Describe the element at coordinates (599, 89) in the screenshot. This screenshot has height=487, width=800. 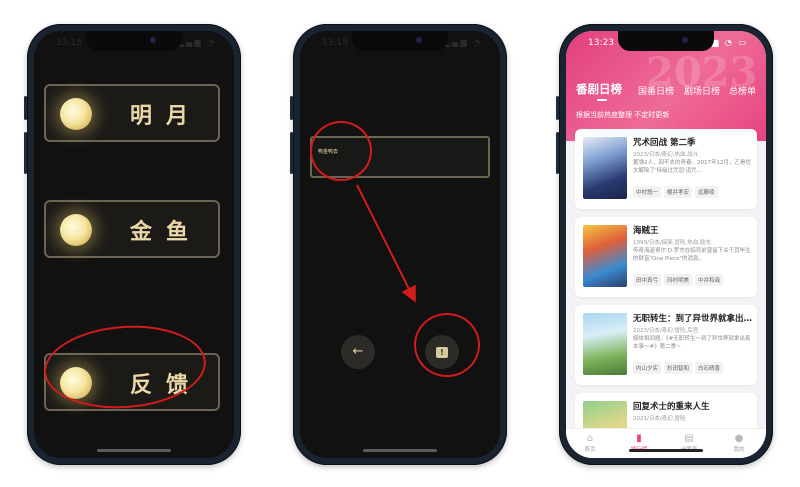
I see `tab-fanju-daily: 番剧日榜` at that location.